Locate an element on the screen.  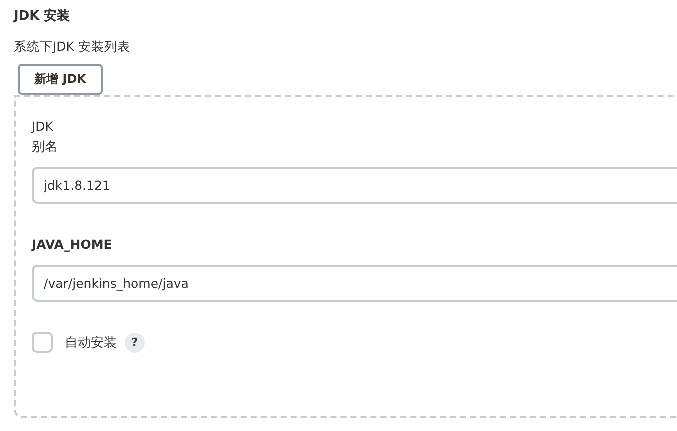
field-label: JAVA_HOME is located at coordinates (73, 245).